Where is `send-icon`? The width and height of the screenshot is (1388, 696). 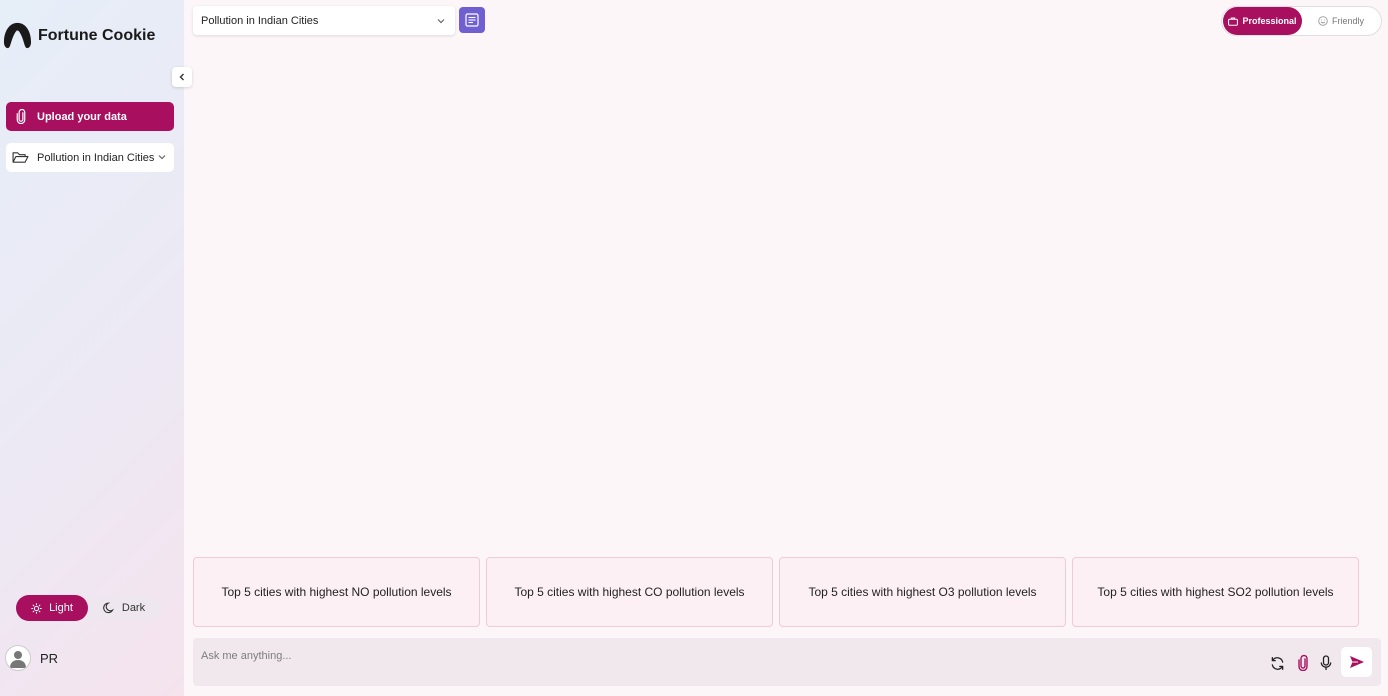 send-icon is located at coordinates (1356, 662).